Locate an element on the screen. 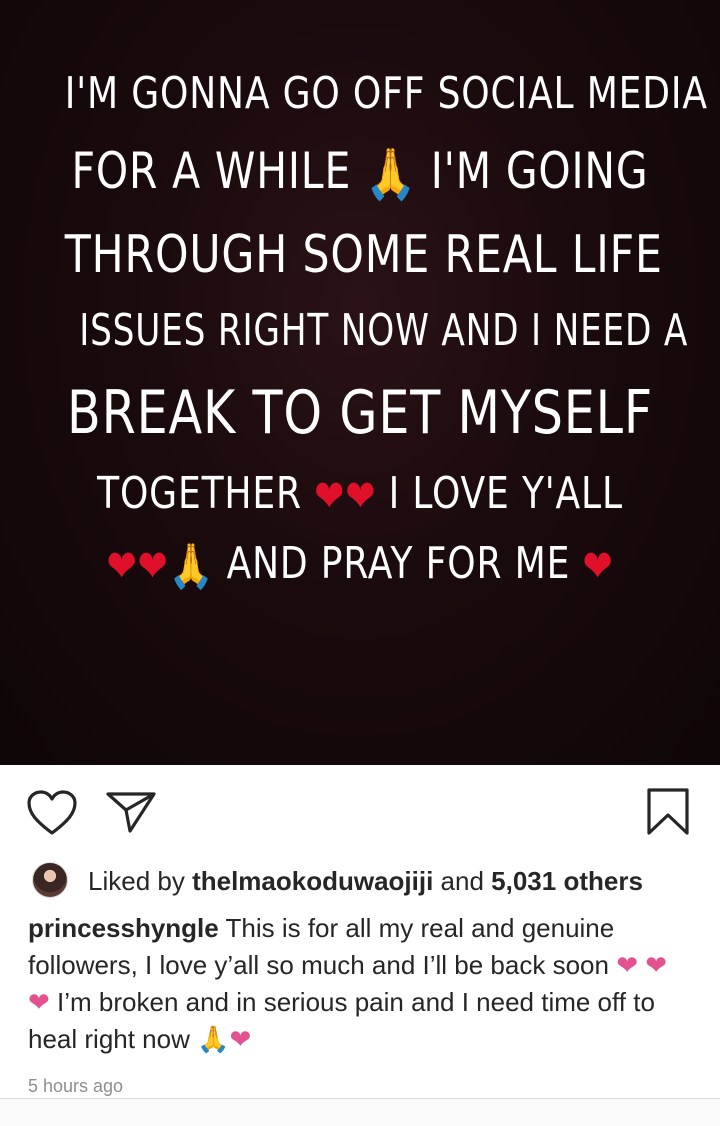  avatar is located at coordinates (50, 880).